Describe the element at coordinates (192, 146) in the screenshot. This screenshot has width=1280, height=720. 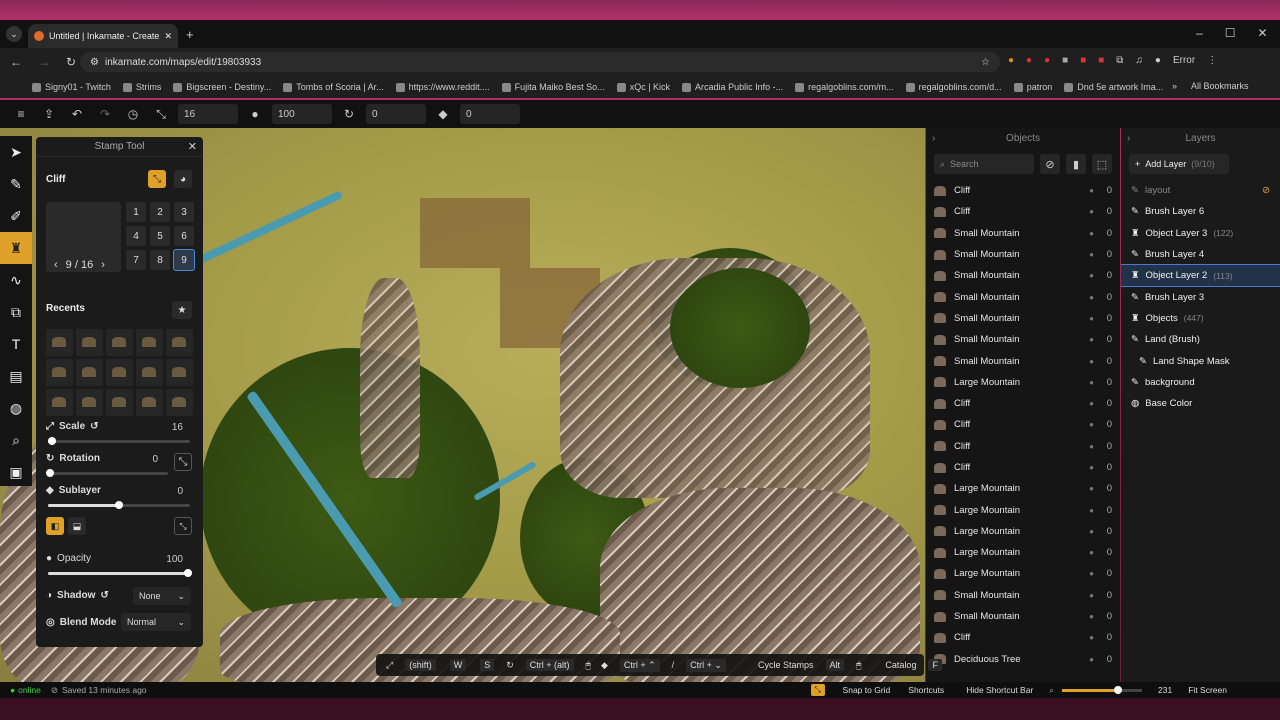
I see `panel-close-icon: ✕` at that location.